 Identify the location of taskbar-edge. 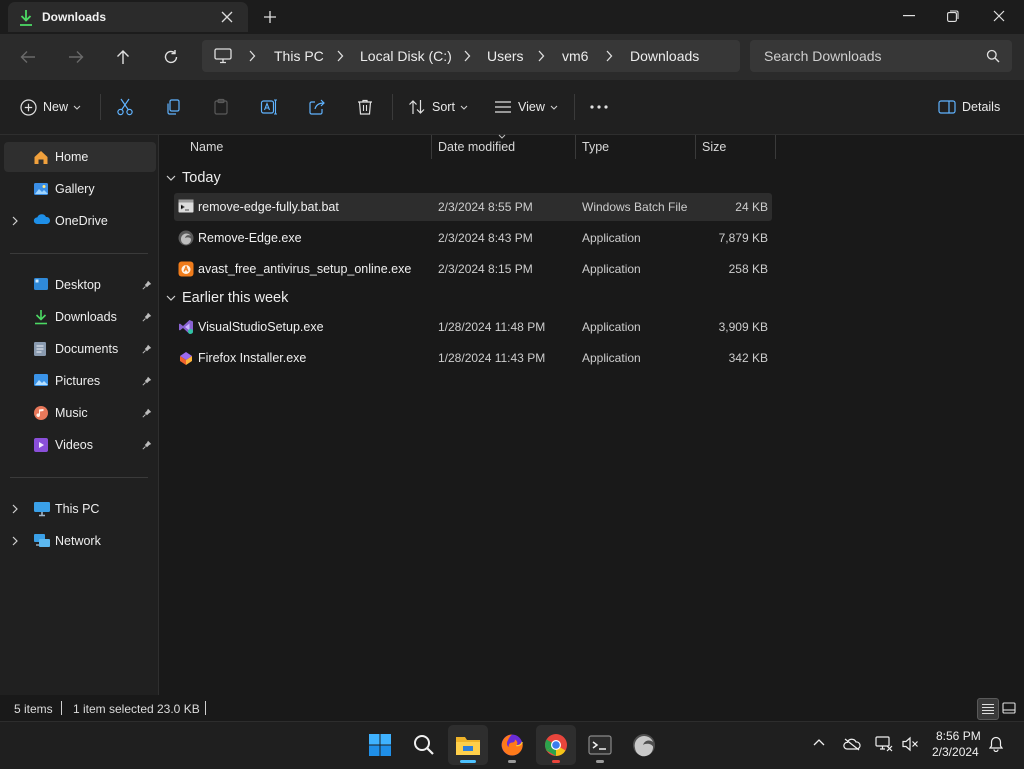
(644, 745).